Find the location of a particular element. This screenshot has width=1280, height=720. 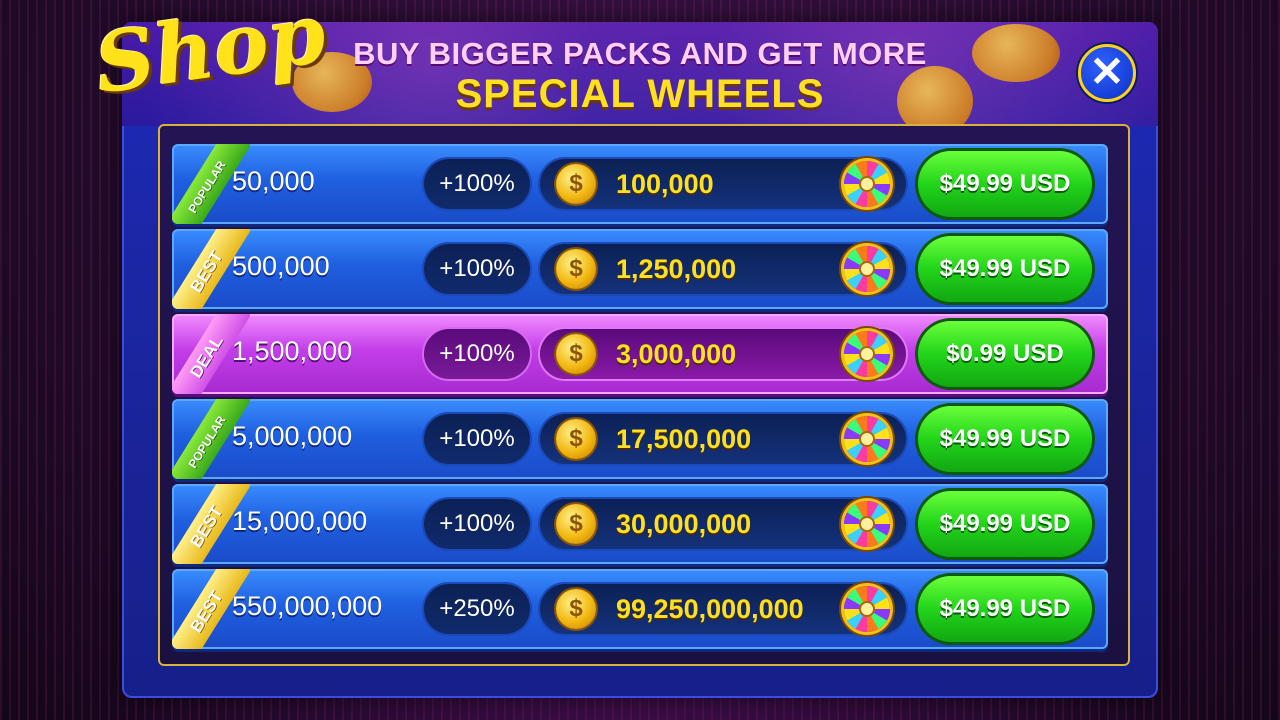

total-coins-pill: $ 30,000,000 is located at coordinates (723, 524).